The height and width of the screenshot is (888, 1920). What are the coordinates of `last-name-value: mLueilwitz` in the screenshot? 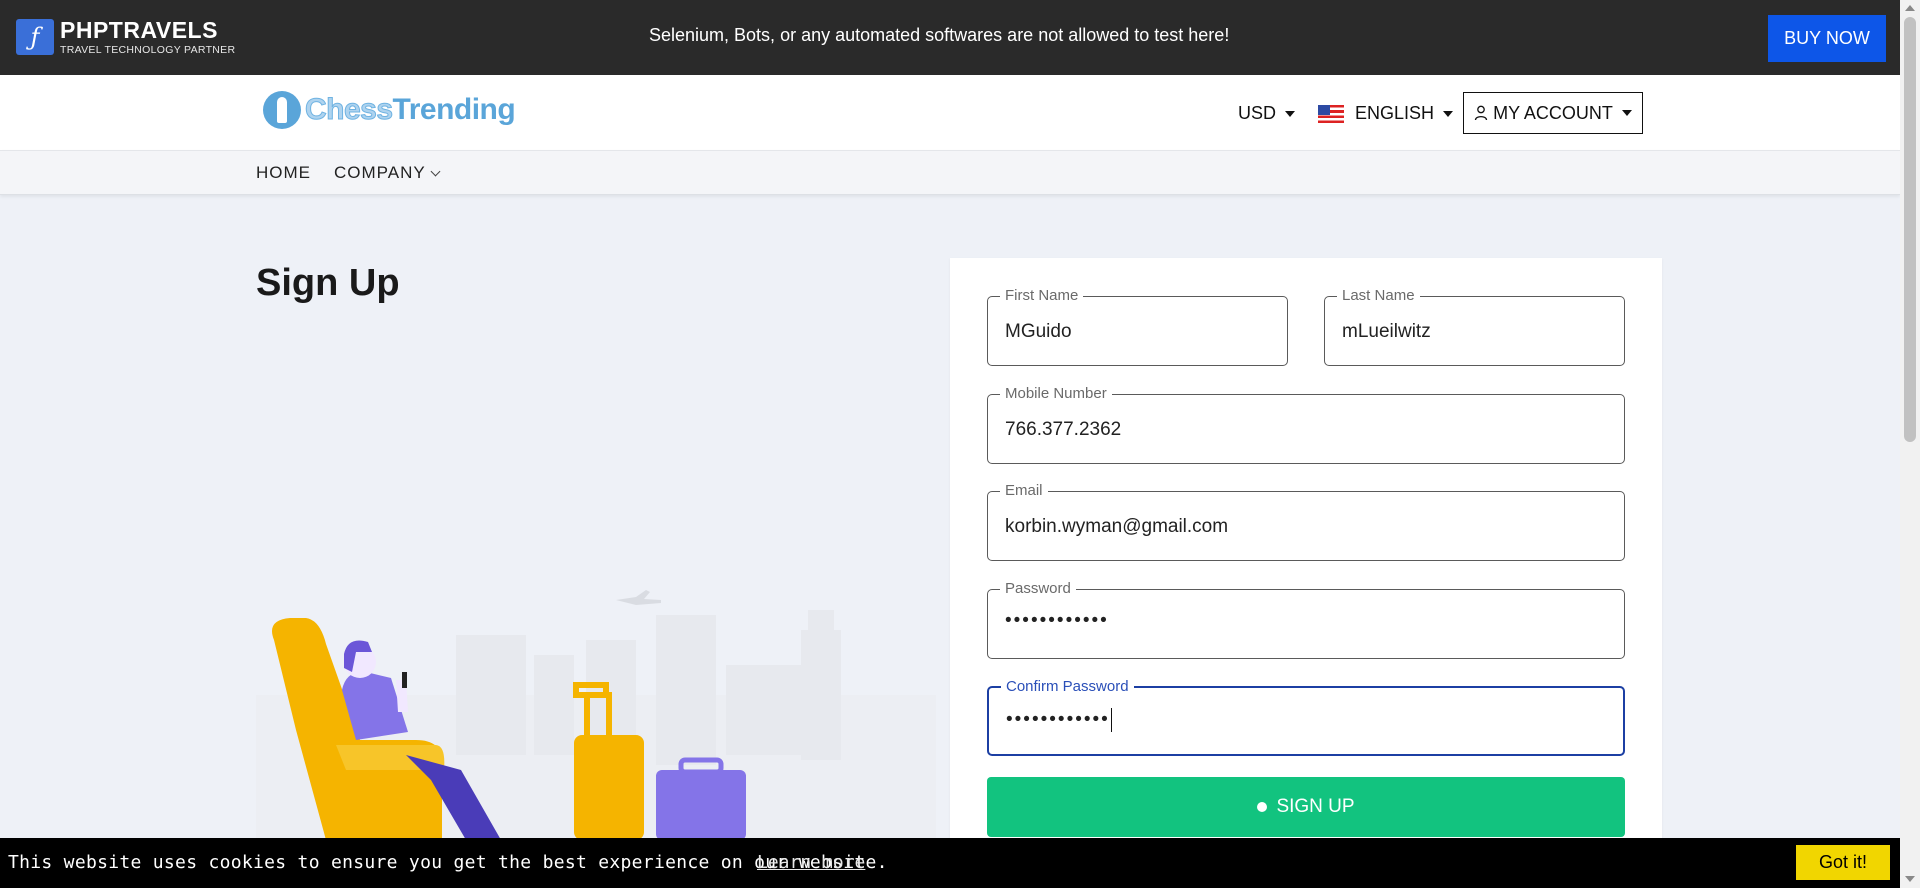 It's located at (1386, 331).